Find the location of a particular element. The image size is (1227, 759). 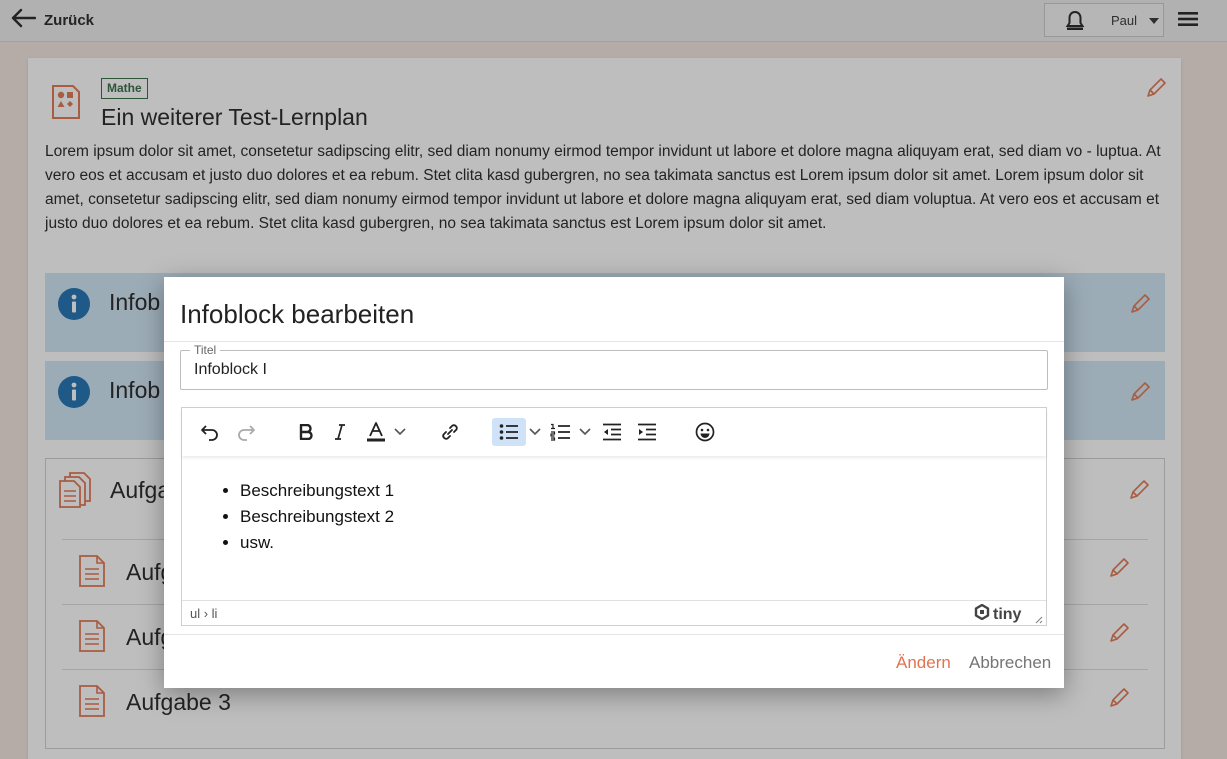

outdent-icon is located at coordinates (612, 432).